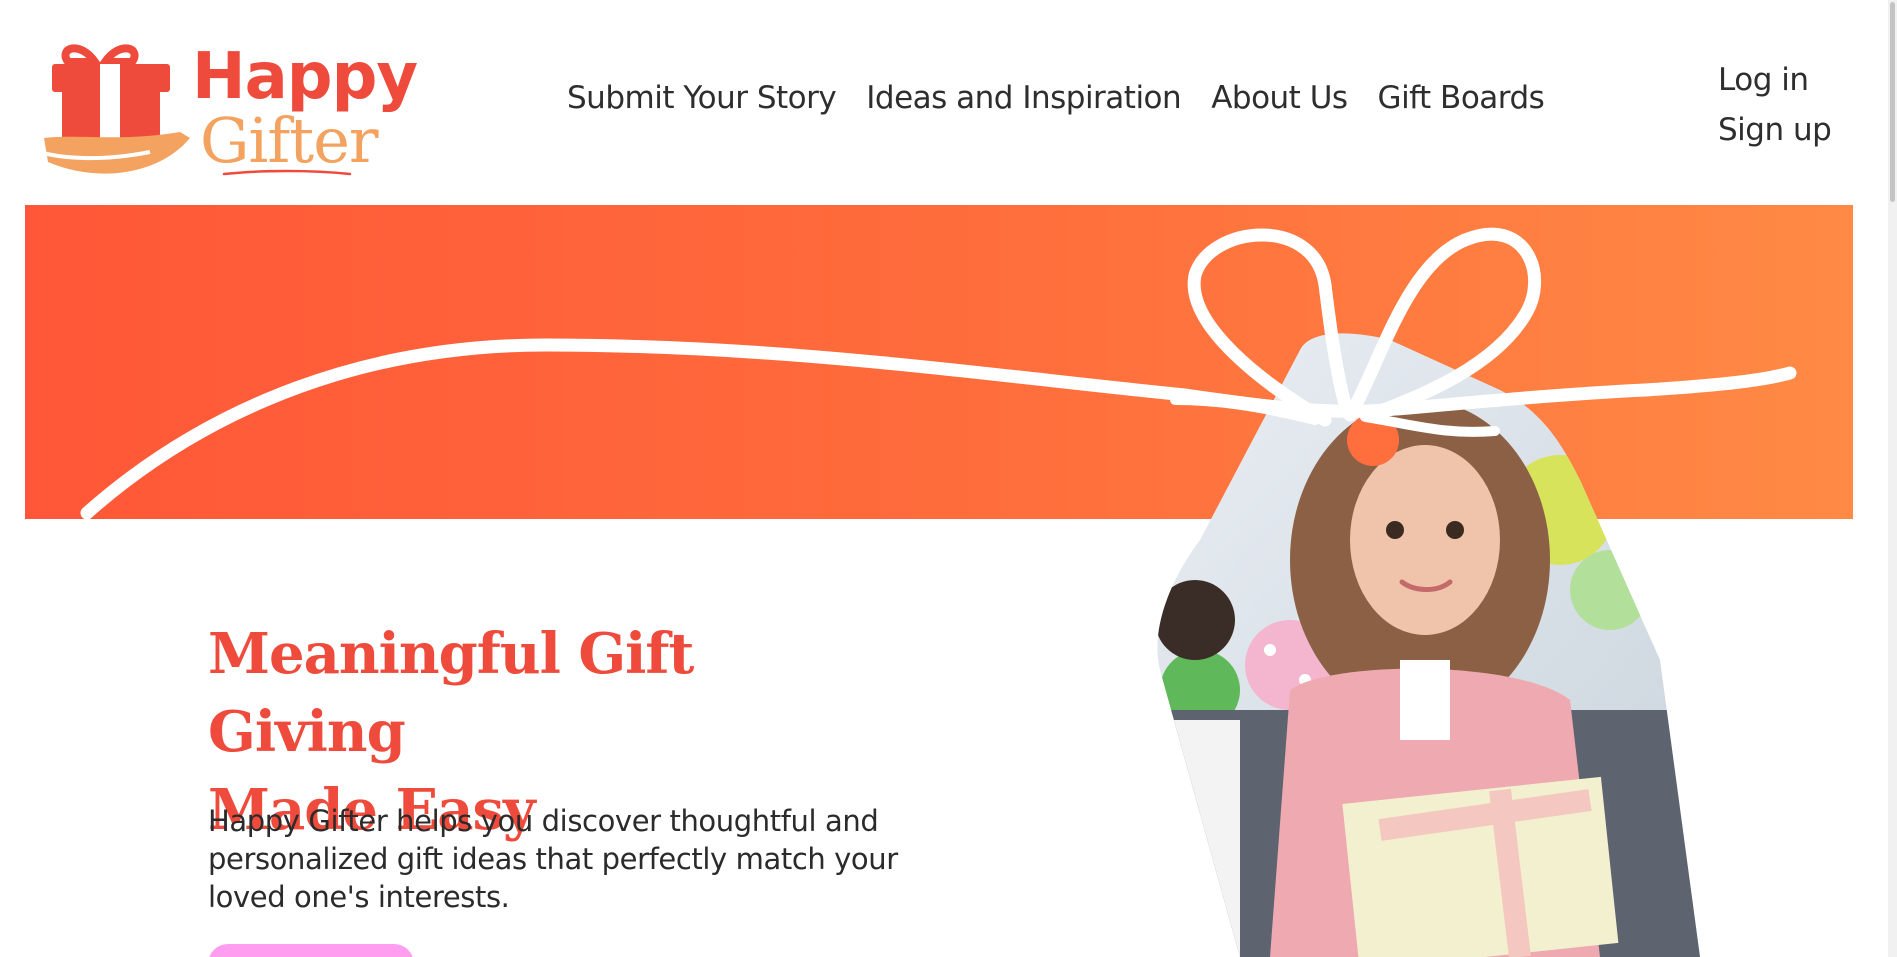  I want to click on logo-underline, so click(287, 172).